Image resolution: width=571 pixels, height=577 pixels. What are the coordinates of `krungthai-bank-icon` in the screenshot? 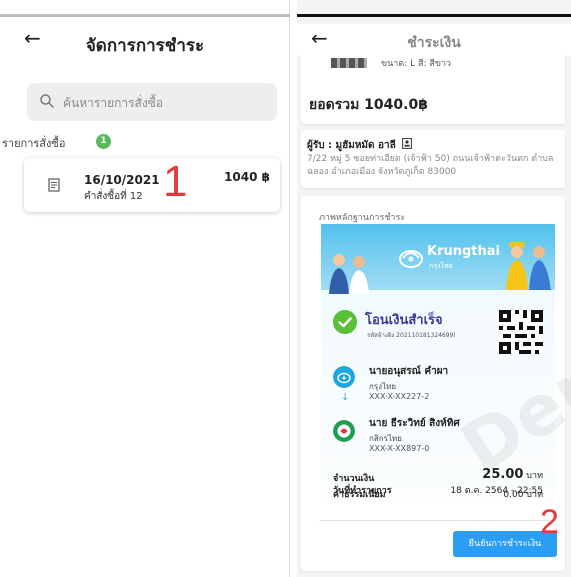 It's located at (344, 377).